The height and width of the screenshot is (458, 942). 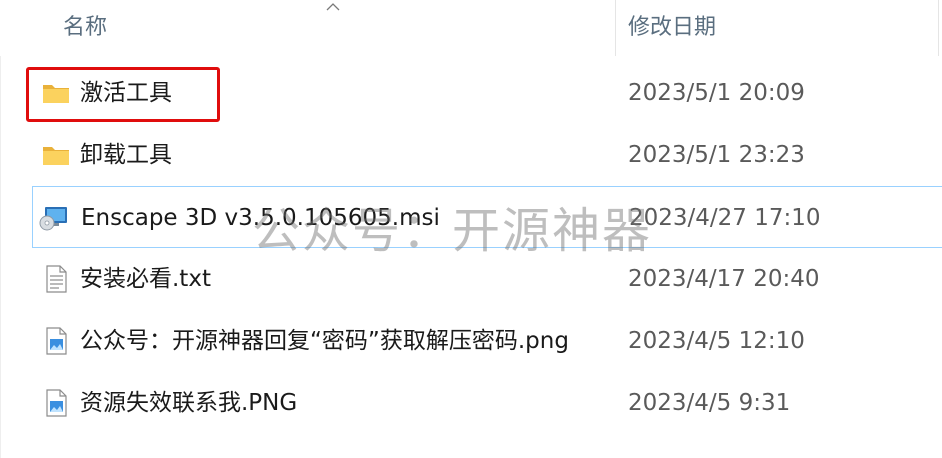 I want to click on installer-icon, so click(x=53, y=219).